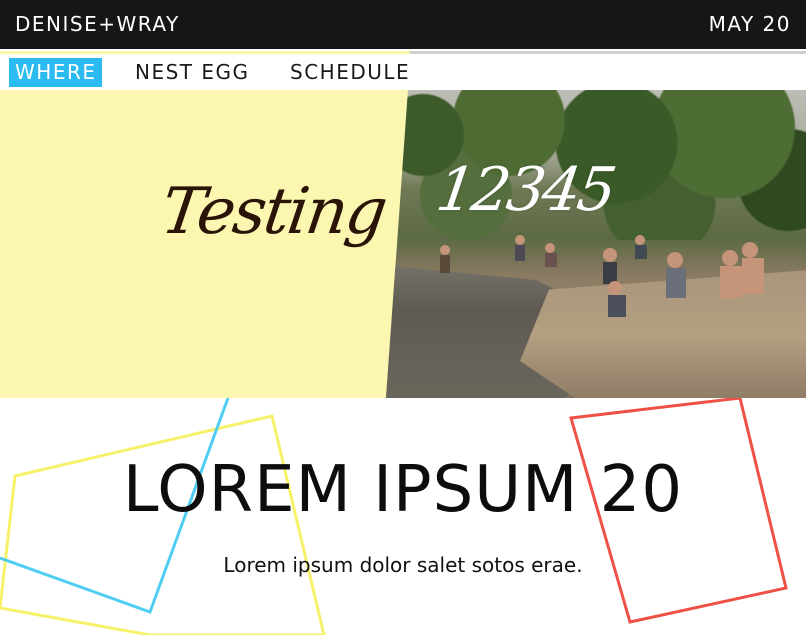 The height and width of the screenshot is (635, 806). Describe the element at coordinates (403, 565) in the screenshot. I see `page-subline: Lorem ipsum dolor salet sotos erae.` at that location.